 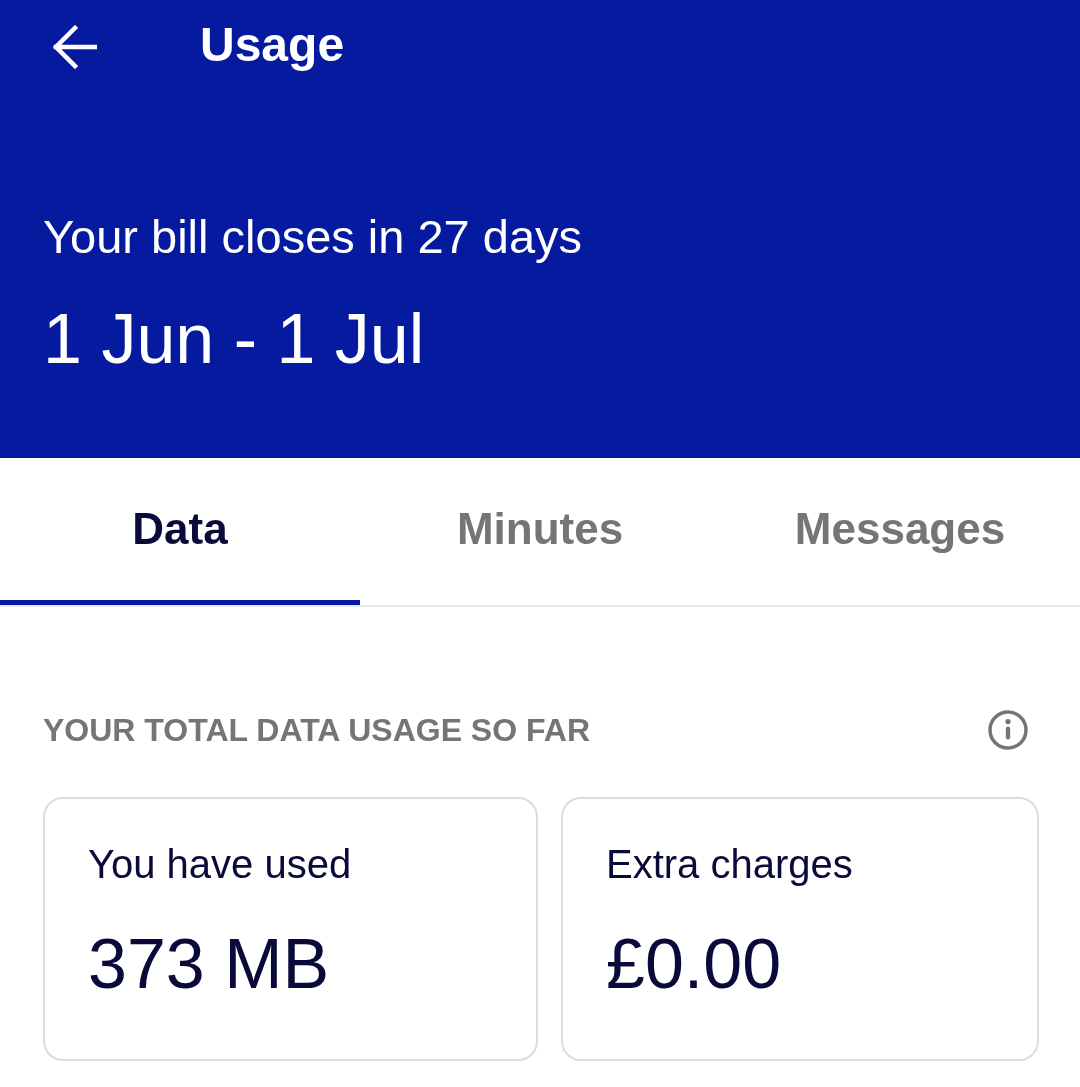 I want to click on page-title: Usage, so click(x=272, y=45).